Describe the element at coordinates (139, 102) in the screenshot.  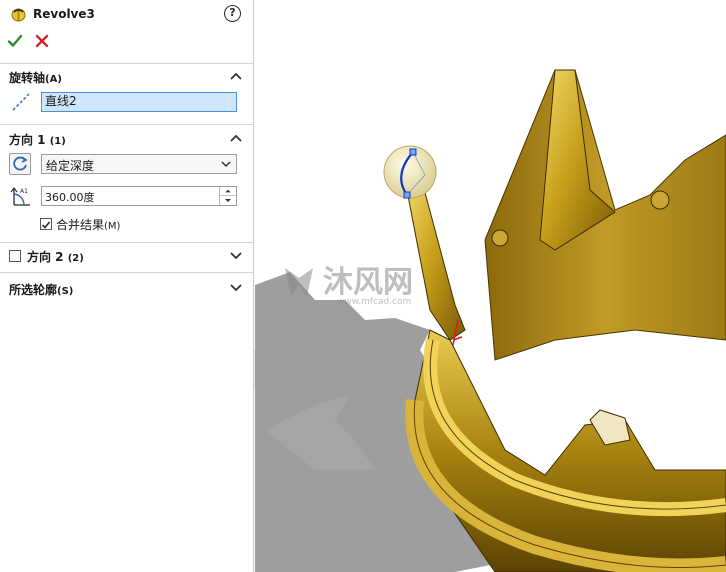
I see `axis-selection-field: 直线2` at that location.